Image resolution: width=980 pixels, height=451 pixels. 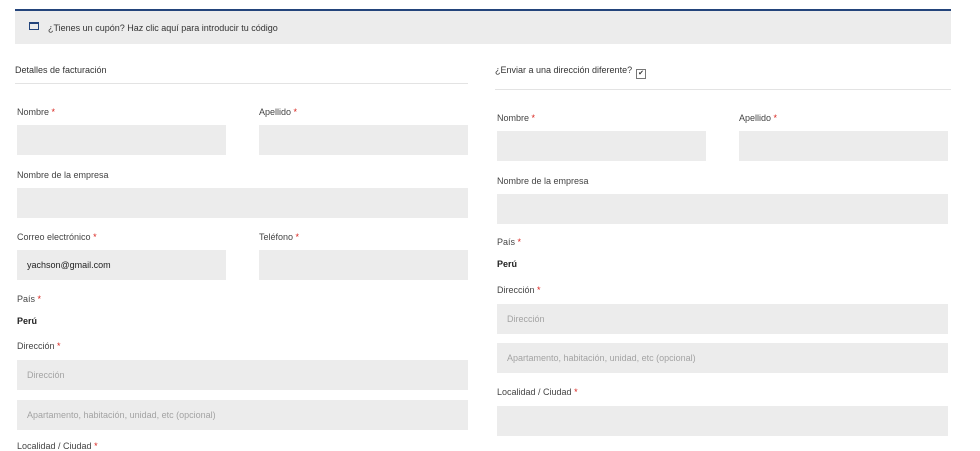 What do you see at coordinates (27, 321) in the screenshot?
I see `billing-country-value: Perú` at bounding box center [27, 321].